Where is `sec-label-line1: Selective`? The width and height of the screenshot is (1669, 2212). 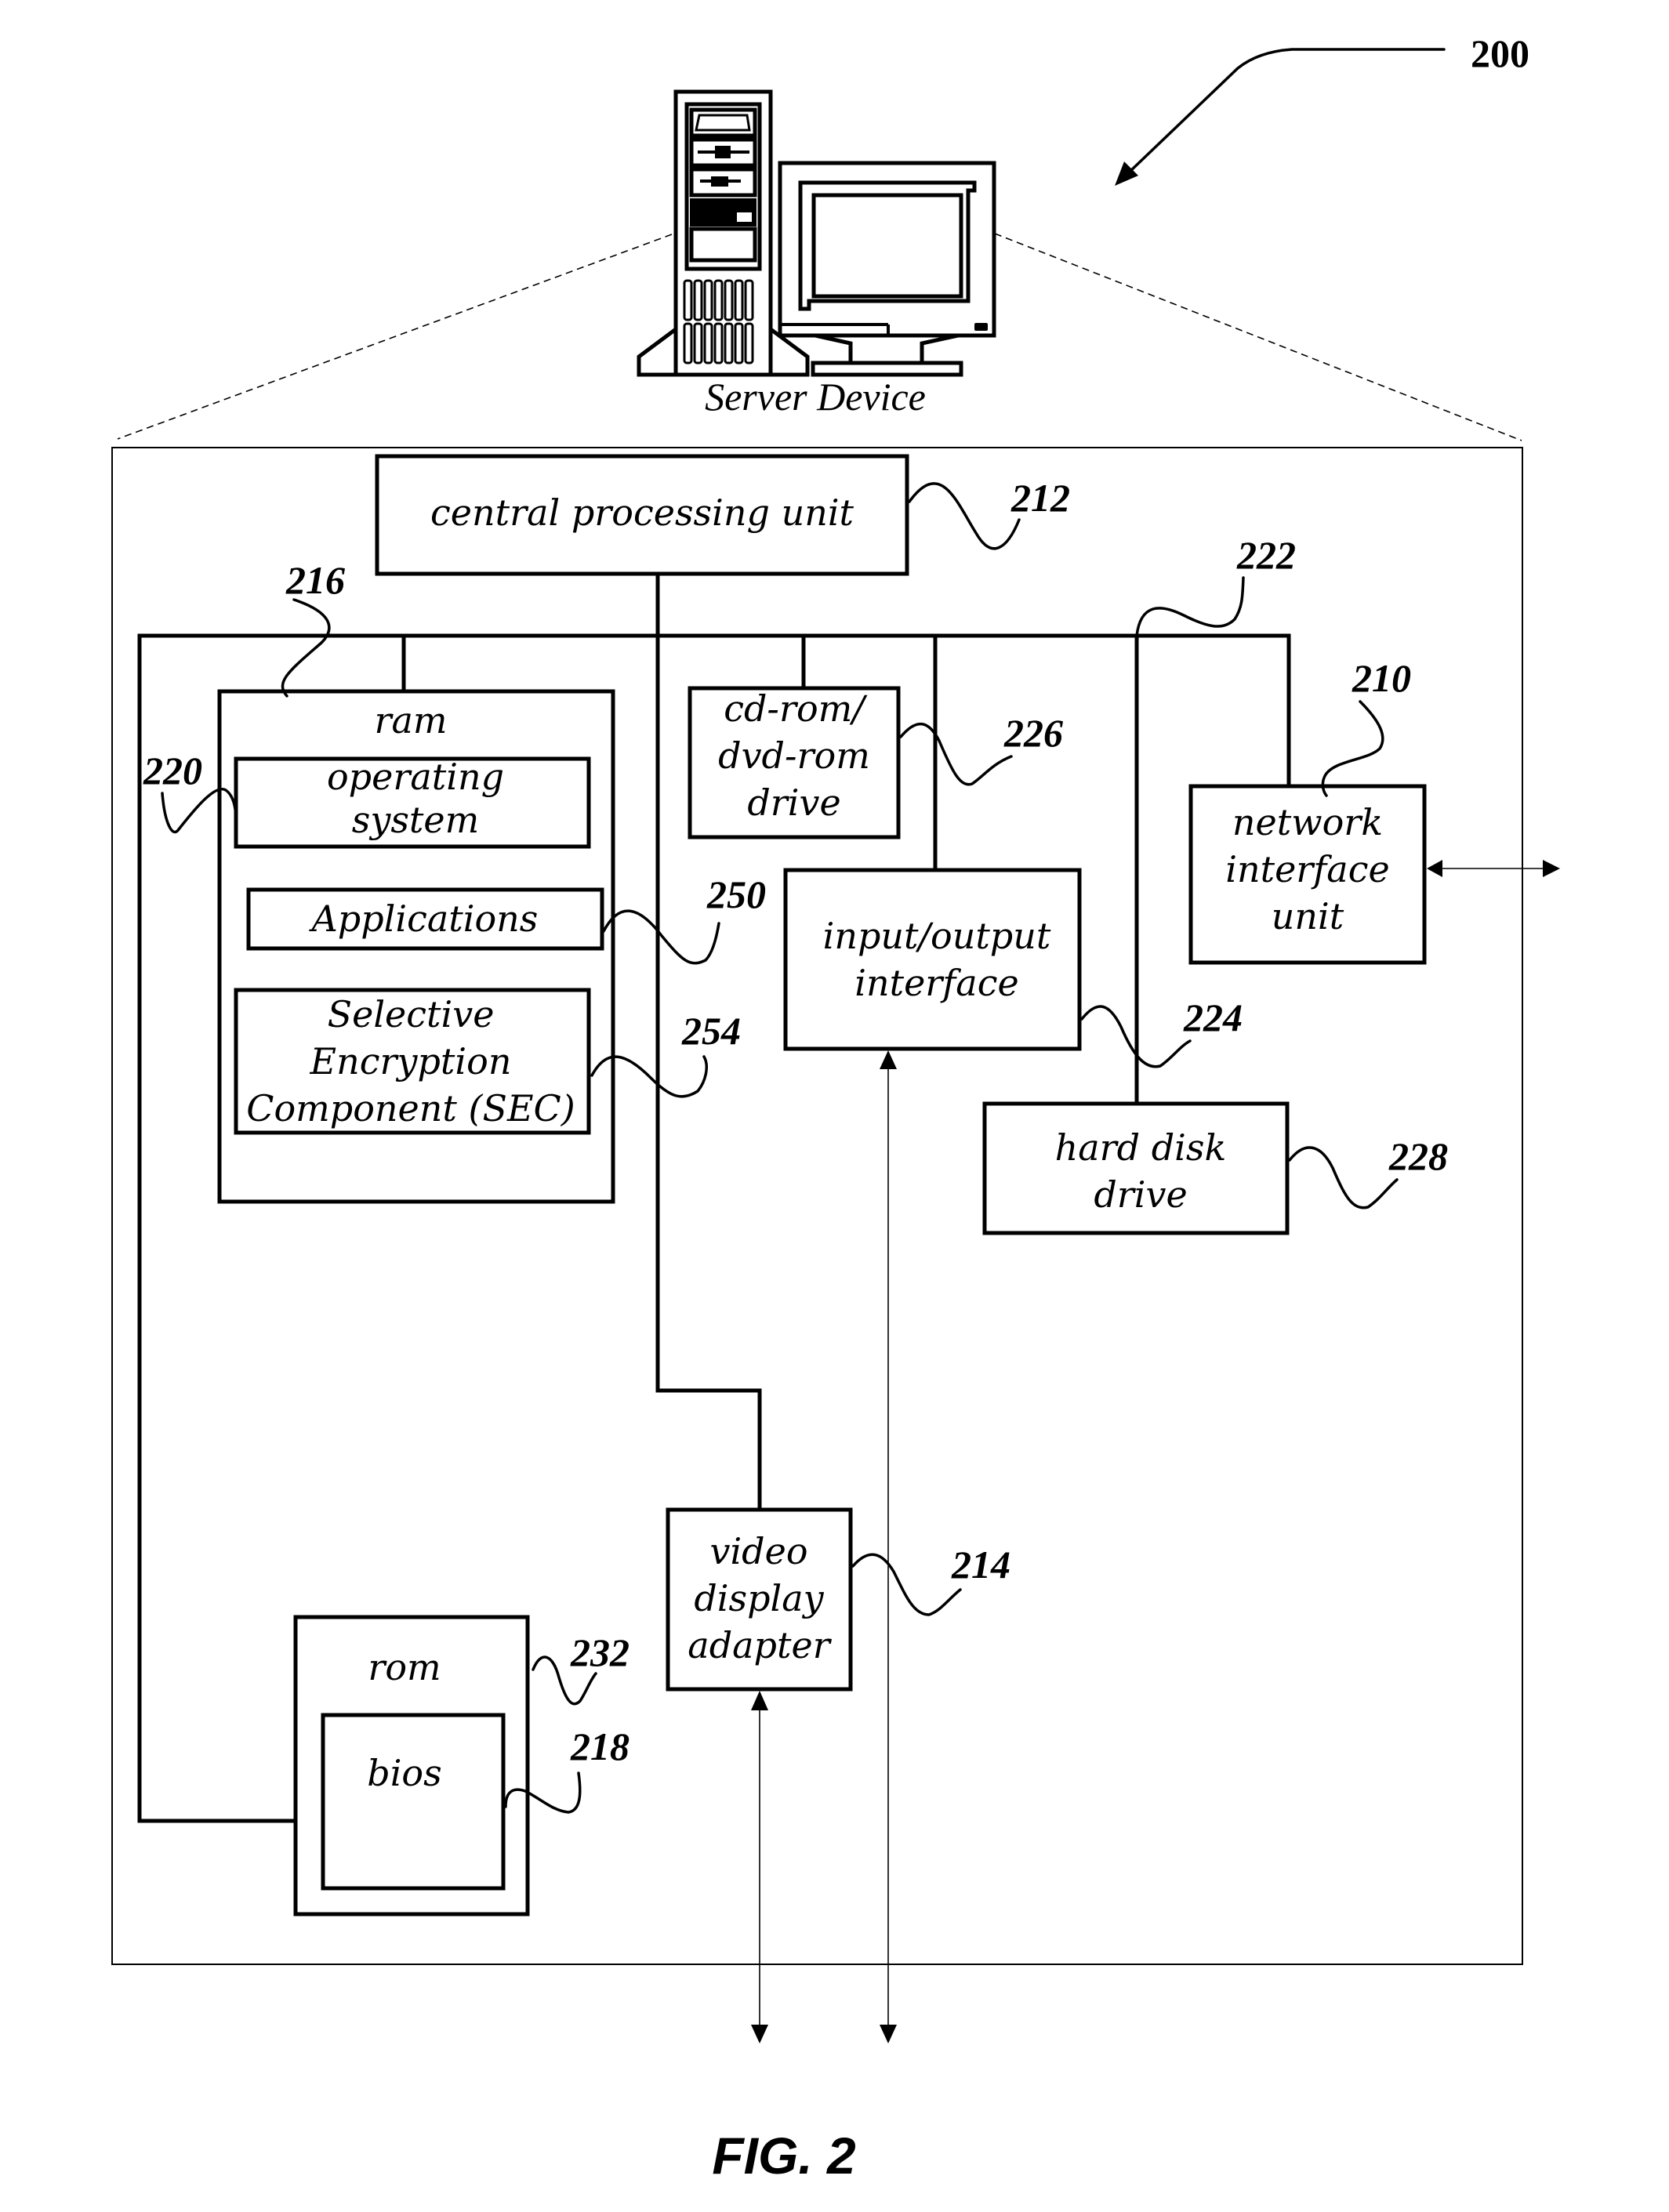
sec-label-line1: Selective is located at coordinates (412, 1014).